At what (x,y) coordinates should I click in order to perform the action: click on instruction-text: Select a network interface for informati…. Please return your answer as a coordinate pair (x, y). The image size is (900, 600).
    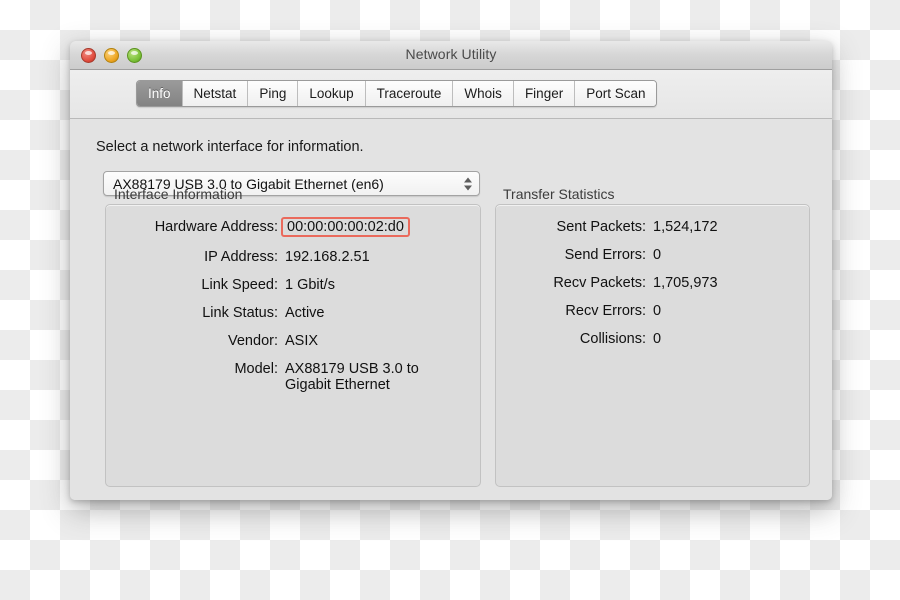
    Looking at the image, I should click on (230, 147).